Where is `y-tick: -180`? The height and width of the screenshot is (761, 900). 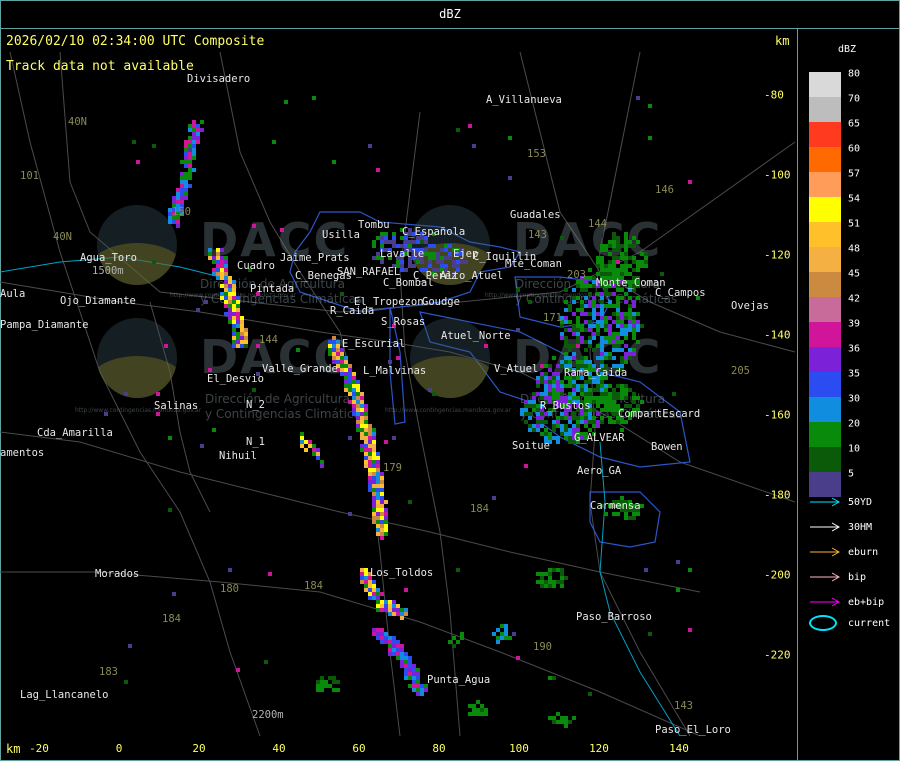 y-tick: -180 is located at coordinates (777, 495).